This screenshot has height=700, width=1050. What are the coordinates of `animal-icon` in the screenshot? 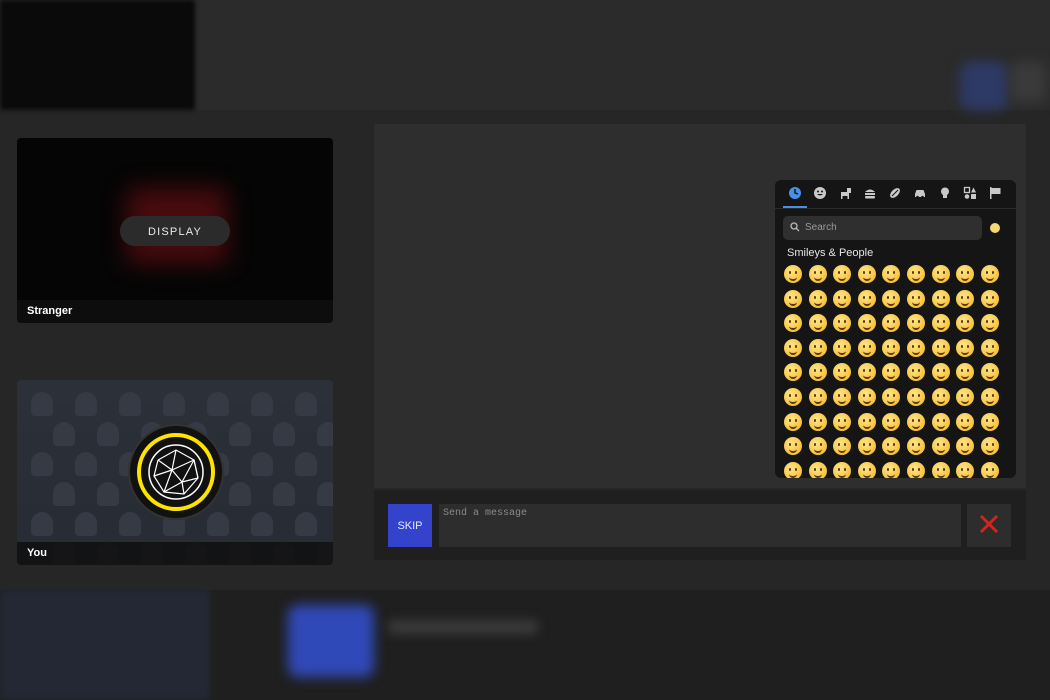 It's located at (845, 194).